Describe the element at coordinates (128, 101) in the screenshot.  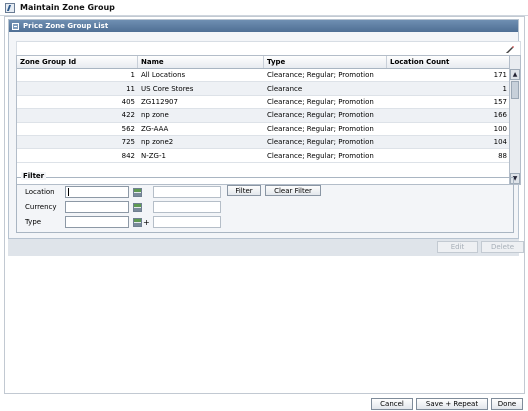
I see `cell-zone-group-id: 405` at that location.